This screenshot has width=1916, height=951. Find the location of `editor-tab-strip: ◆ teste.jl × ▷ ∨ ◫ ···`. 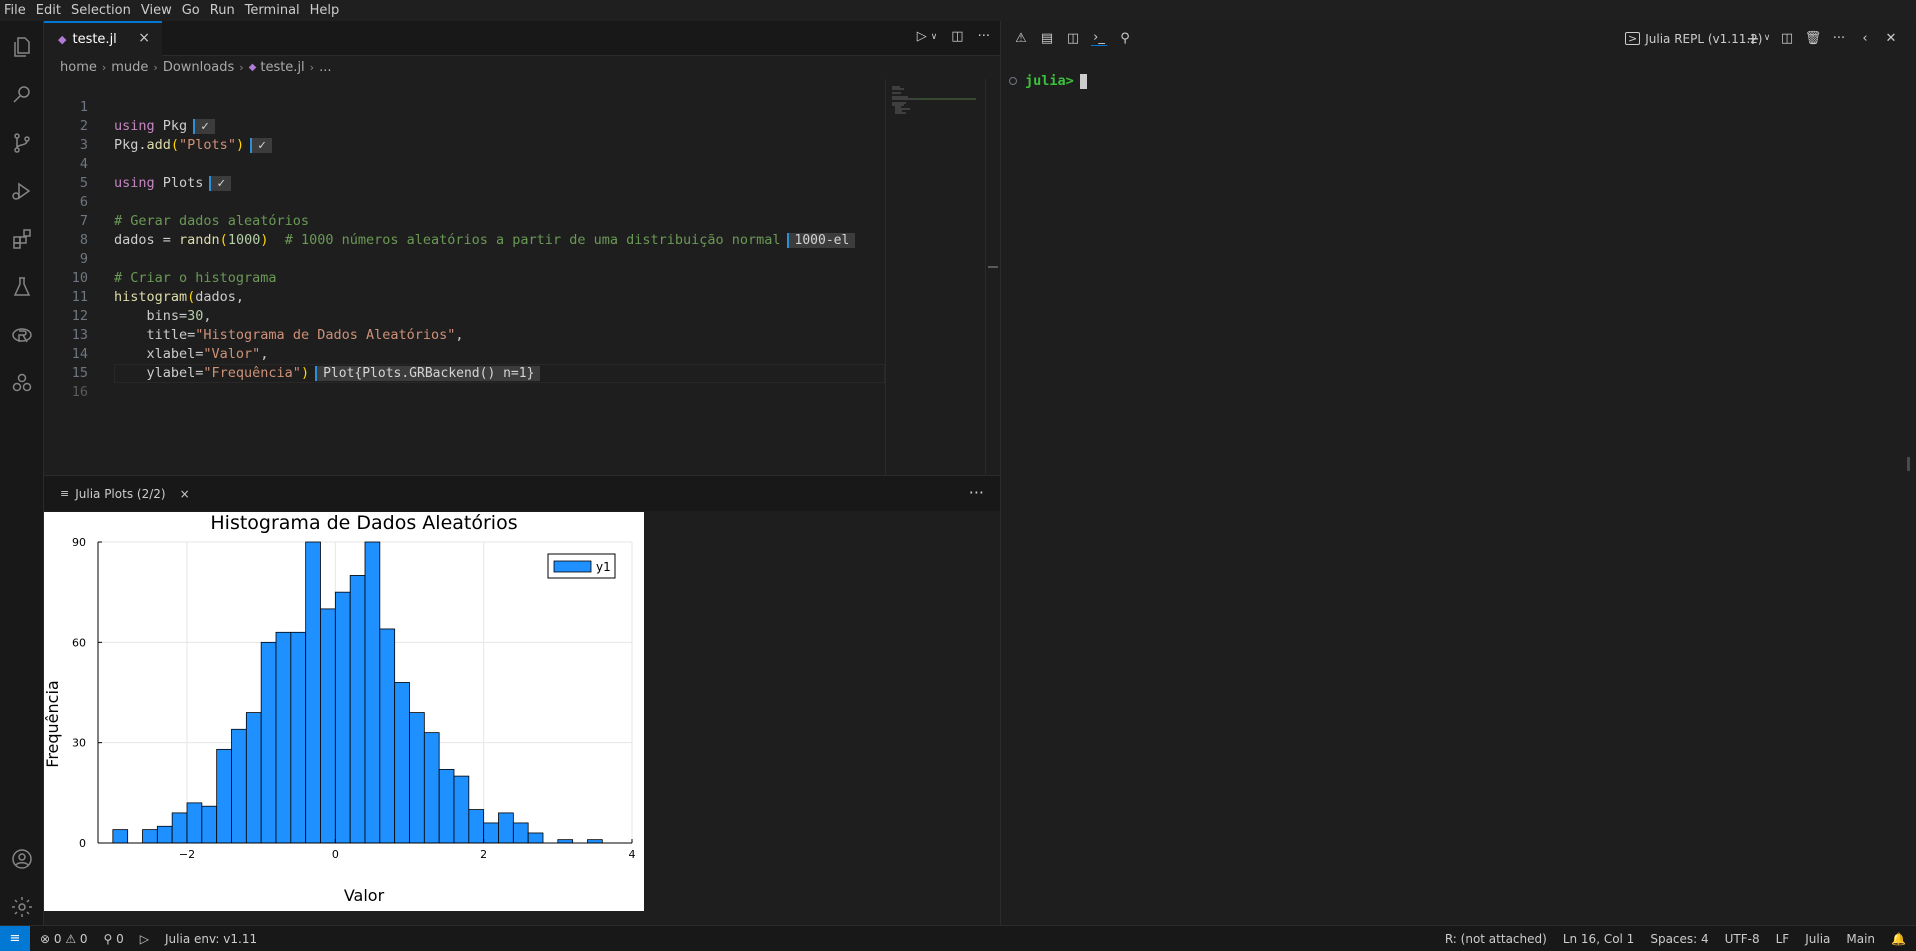

editor-tab-strip: ◆ teste.jl × ▷ ∨ ◫ ··· is located at coordinates (522, 38).